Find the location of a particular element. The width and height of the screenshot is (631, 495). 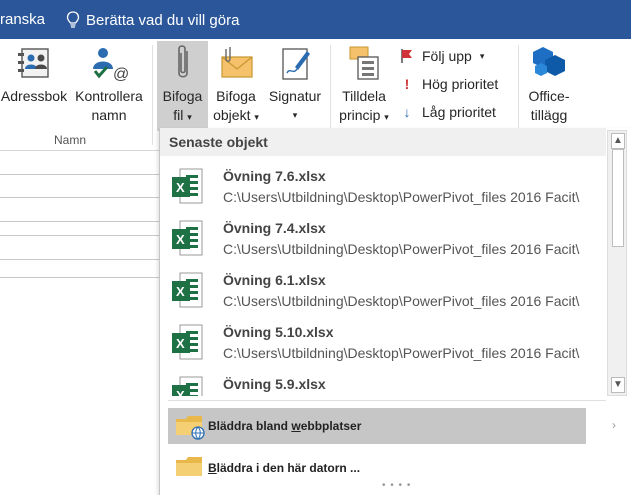

tilldela-princip-button: Tilldela princip ▾ is located at coordinates (364, 85).